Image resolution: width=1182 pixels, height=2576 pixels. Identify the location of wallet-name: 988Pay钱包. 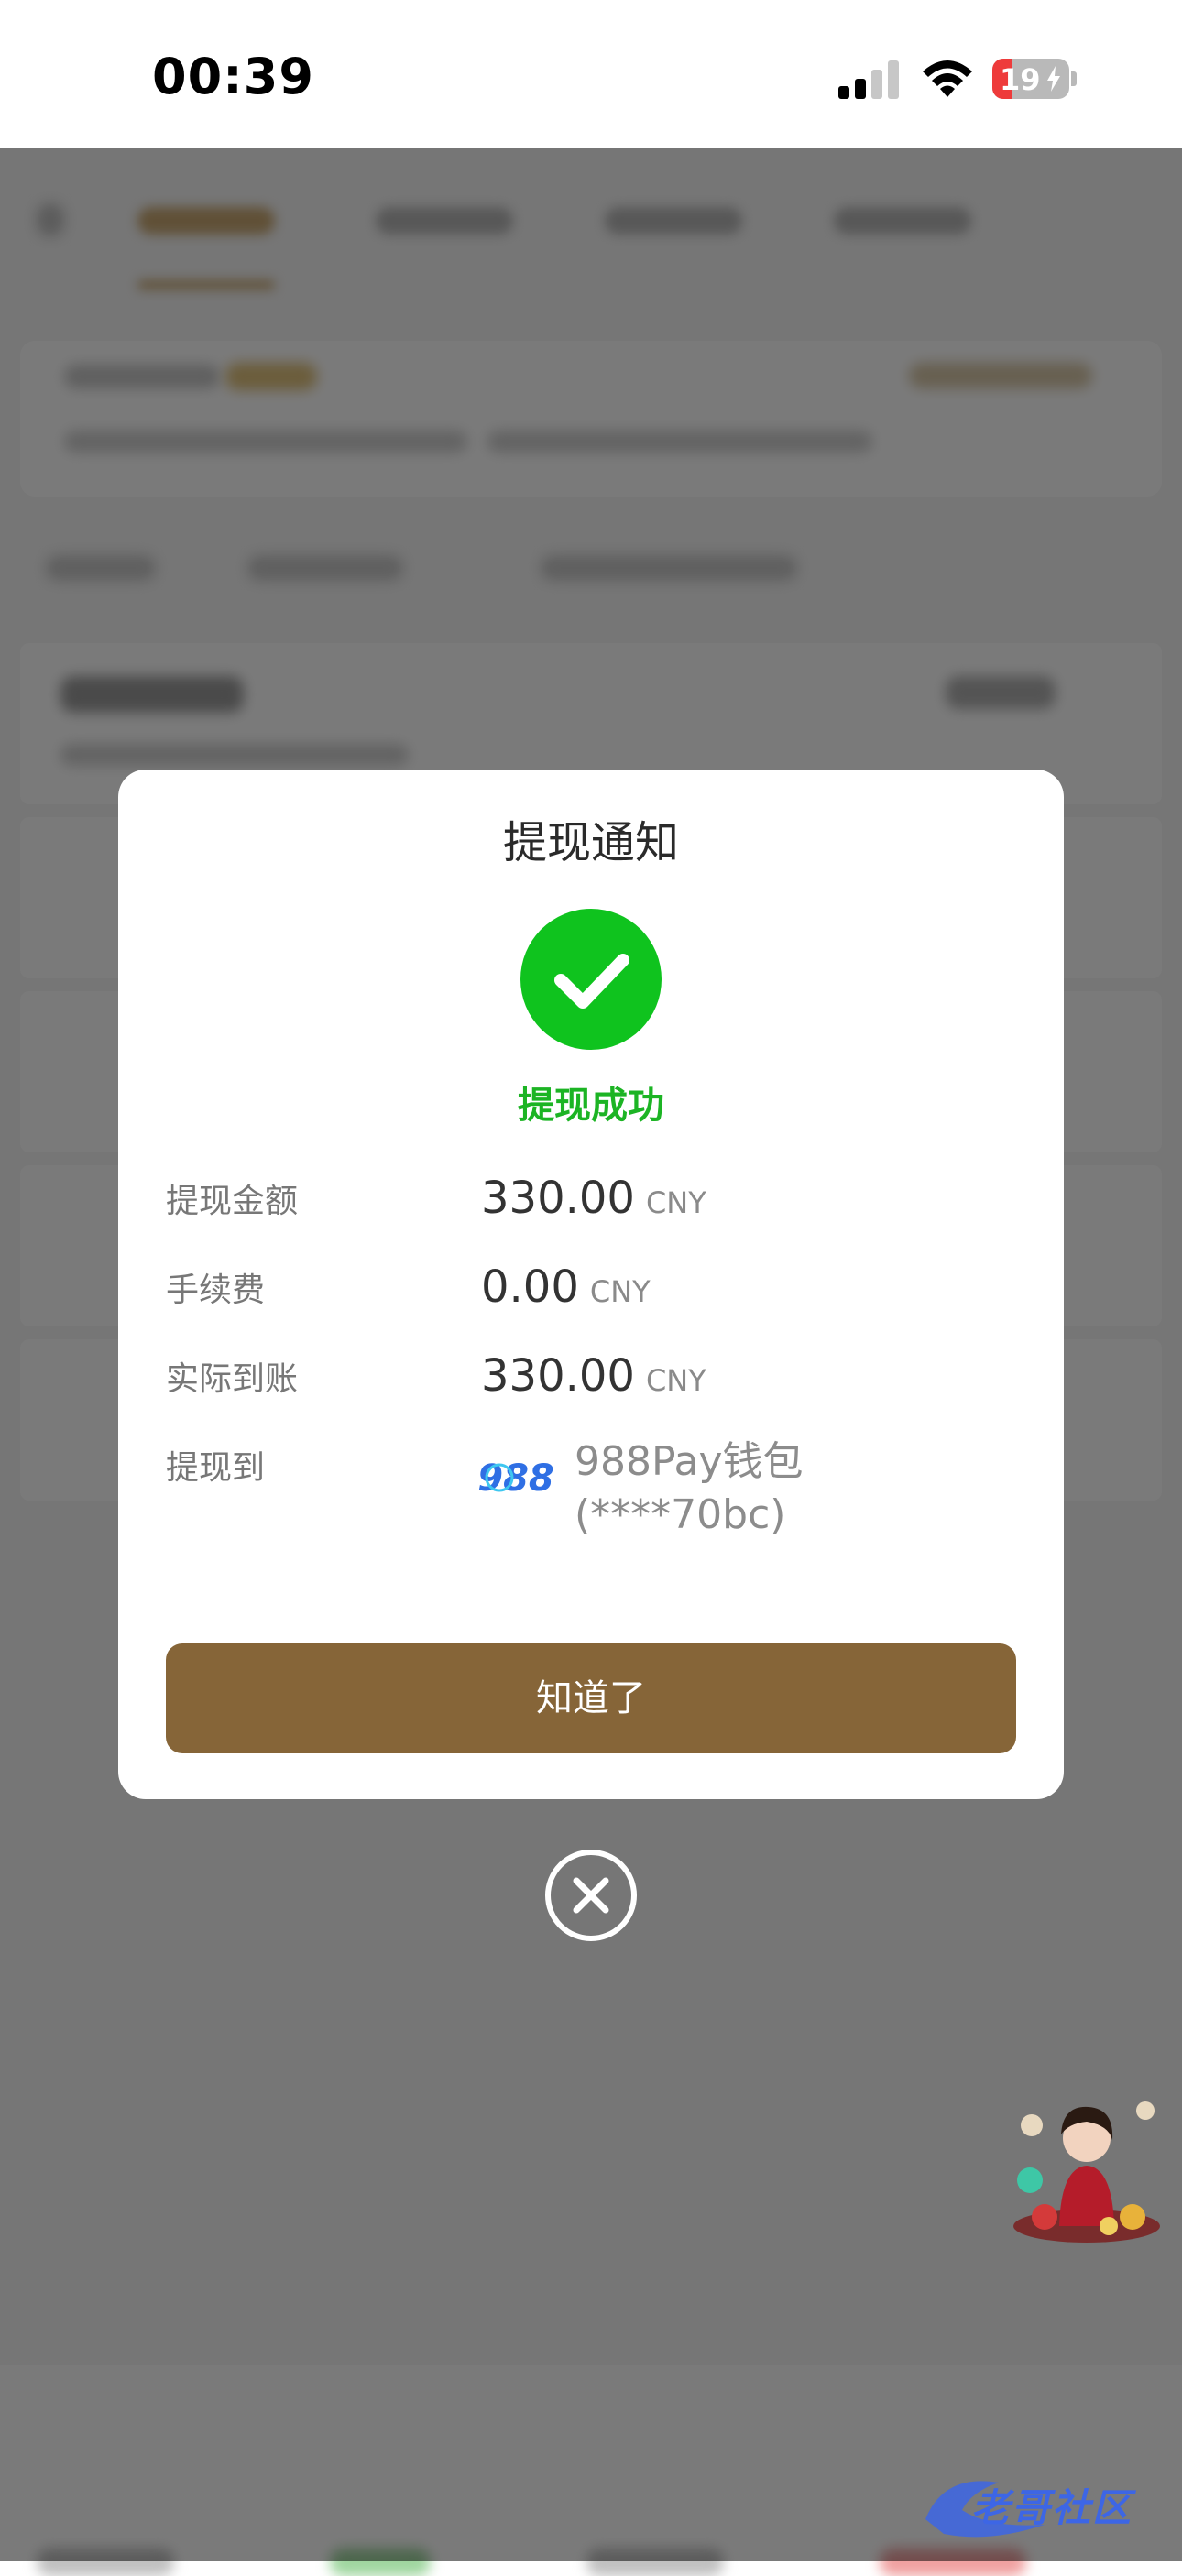
(689, 1462).